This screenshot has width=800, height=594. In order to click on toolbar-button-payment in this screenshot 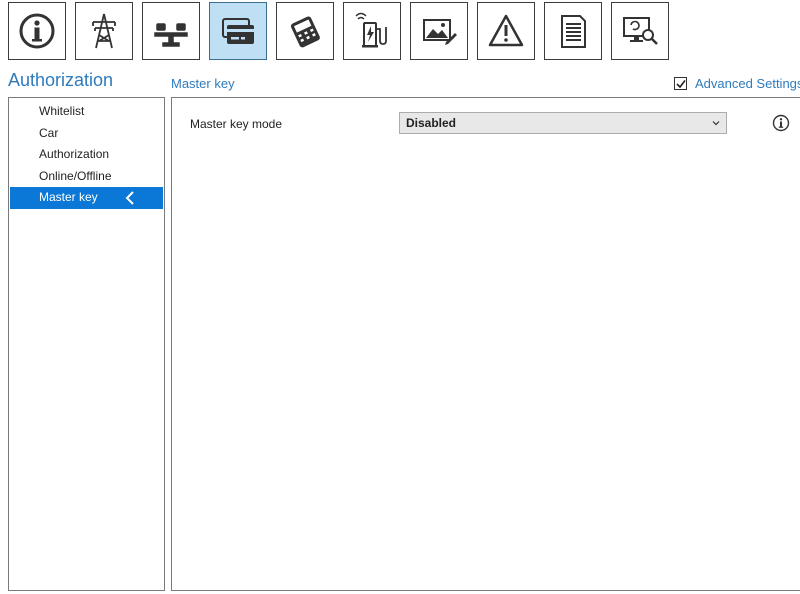, I will do `click(305, 31)`.